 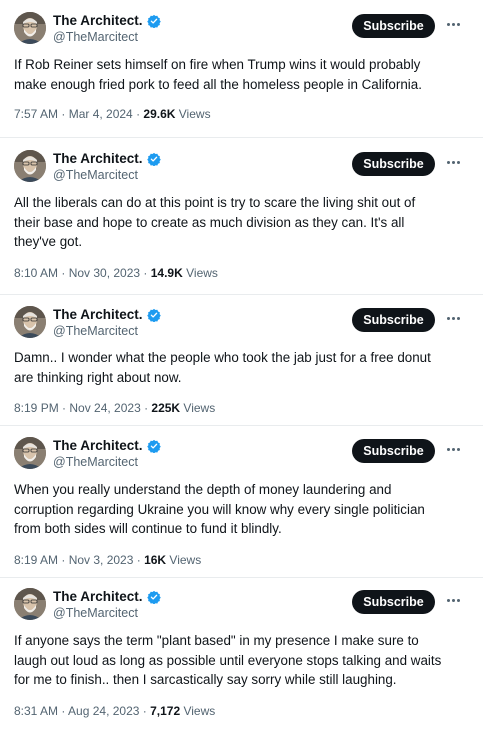 What do you see at coordinates (241, 408) in the screenshot?
I see `tweet-meta: 8:19 PM · Nov 24, 2023 · 225K Views` at bounding box center [241, 408].